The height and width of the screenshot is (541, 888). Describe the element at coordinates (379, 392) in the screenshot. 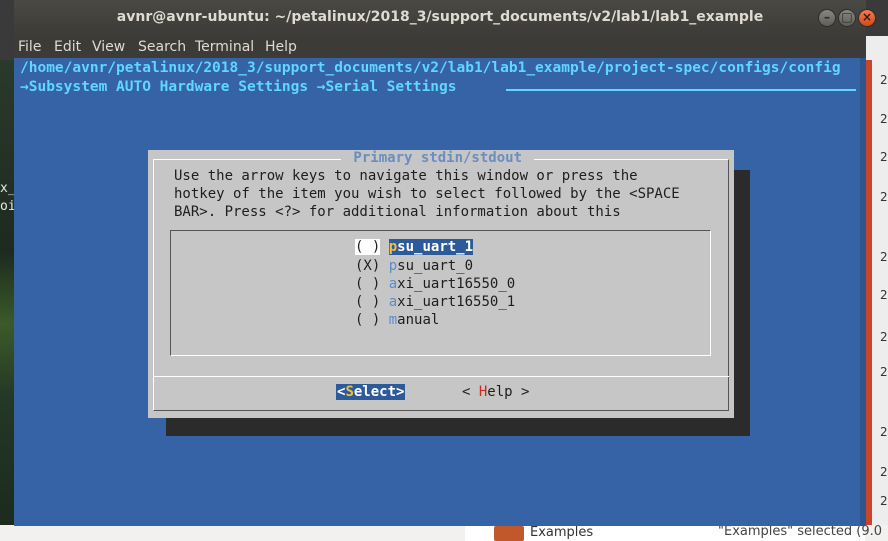

I see `button-text: elect>` at that location.